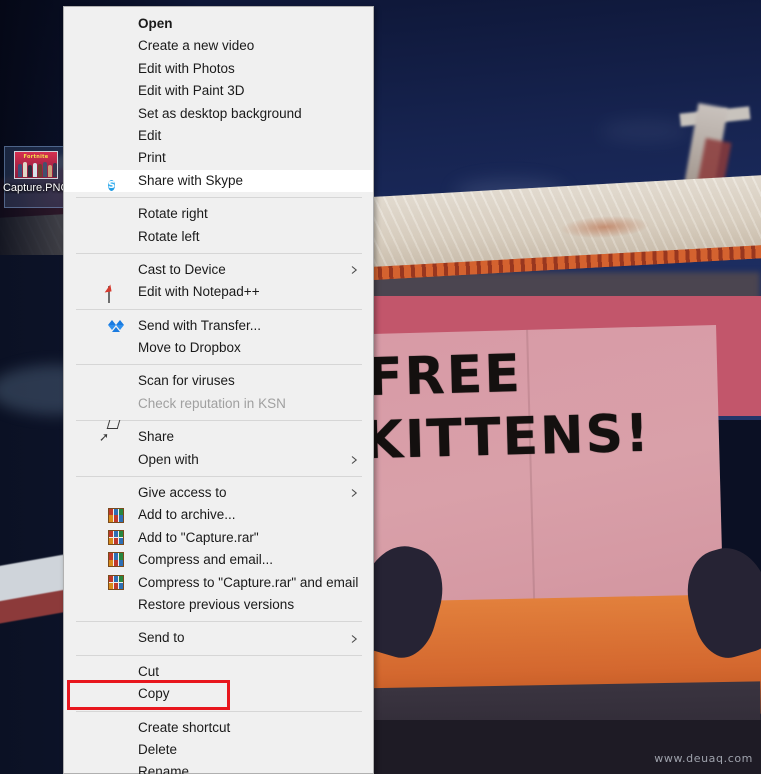  I want to click on menu-item-label: Create shortcut, so click(184, 727).